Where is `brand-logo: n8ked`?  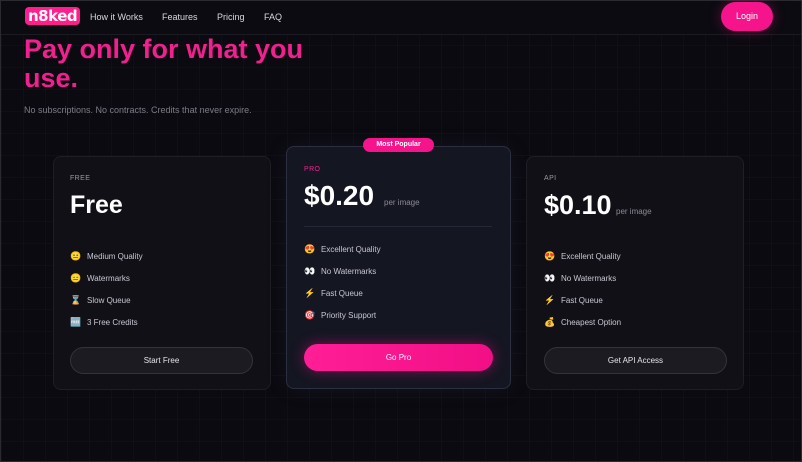 brand-logo: n8ked is located at coordinates (53, 16).